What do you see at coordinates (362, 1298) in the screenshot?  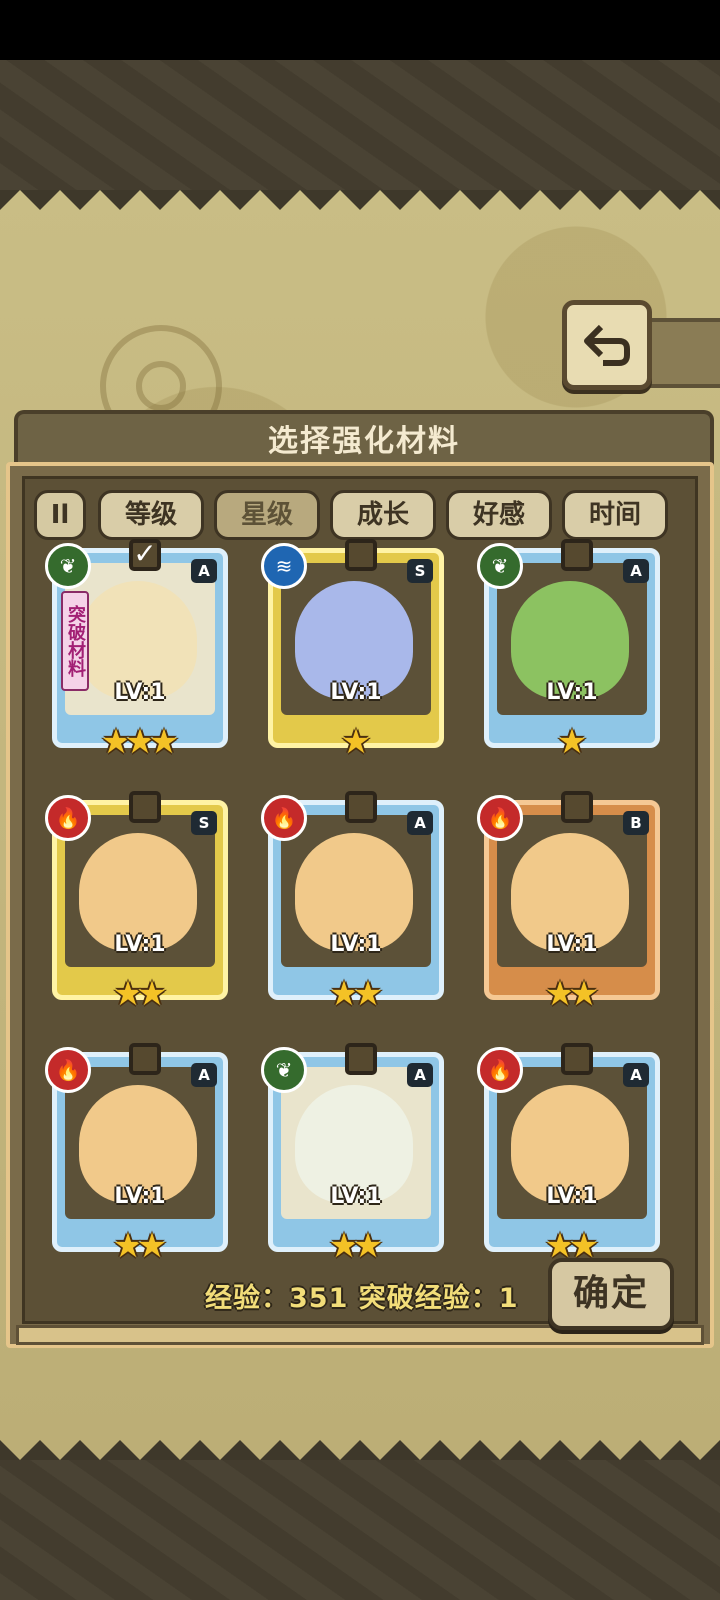 I see `experience-summary: 经验：351 突破经验：1` at bounding box center [362, 1298].